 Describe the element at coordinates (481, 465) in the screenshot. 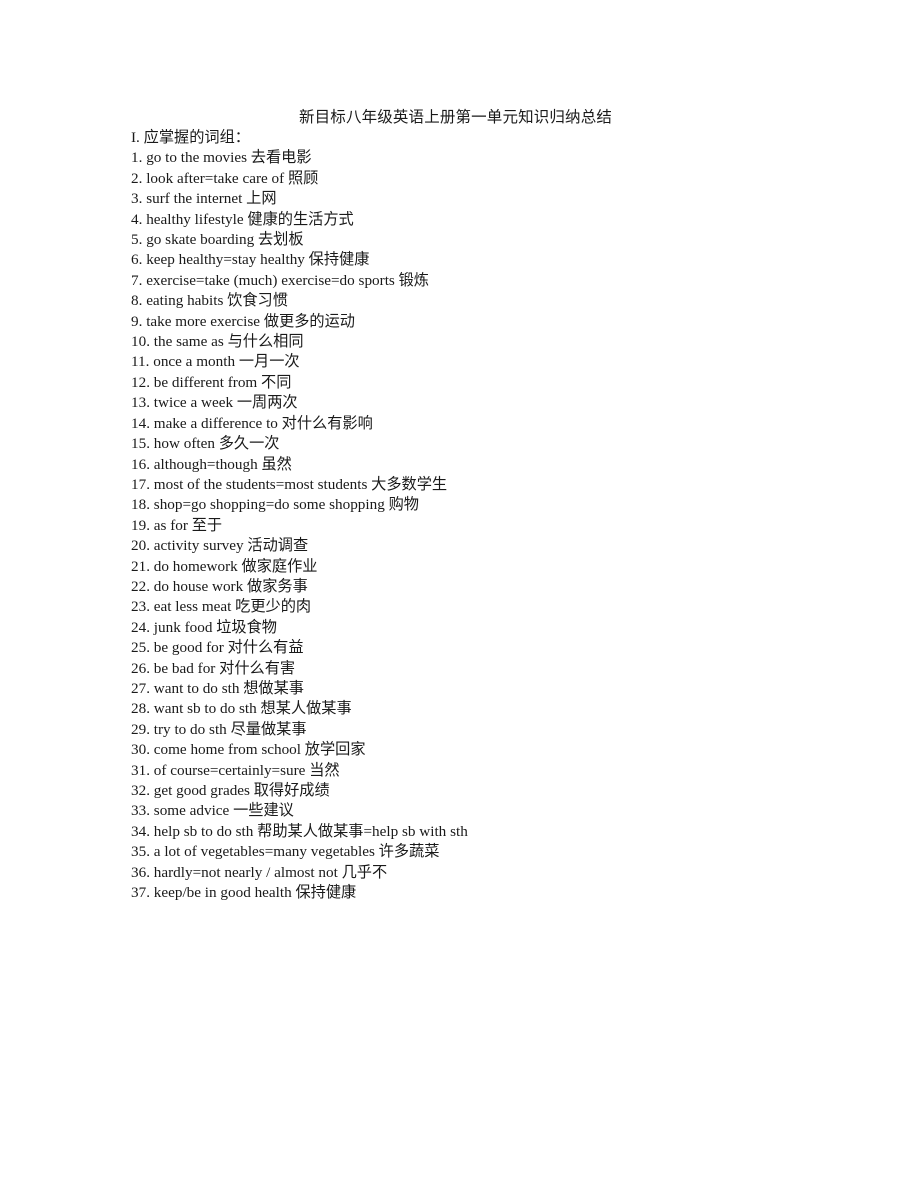

I see `vocab-list-item: 16. although=though 虽然` at that location.